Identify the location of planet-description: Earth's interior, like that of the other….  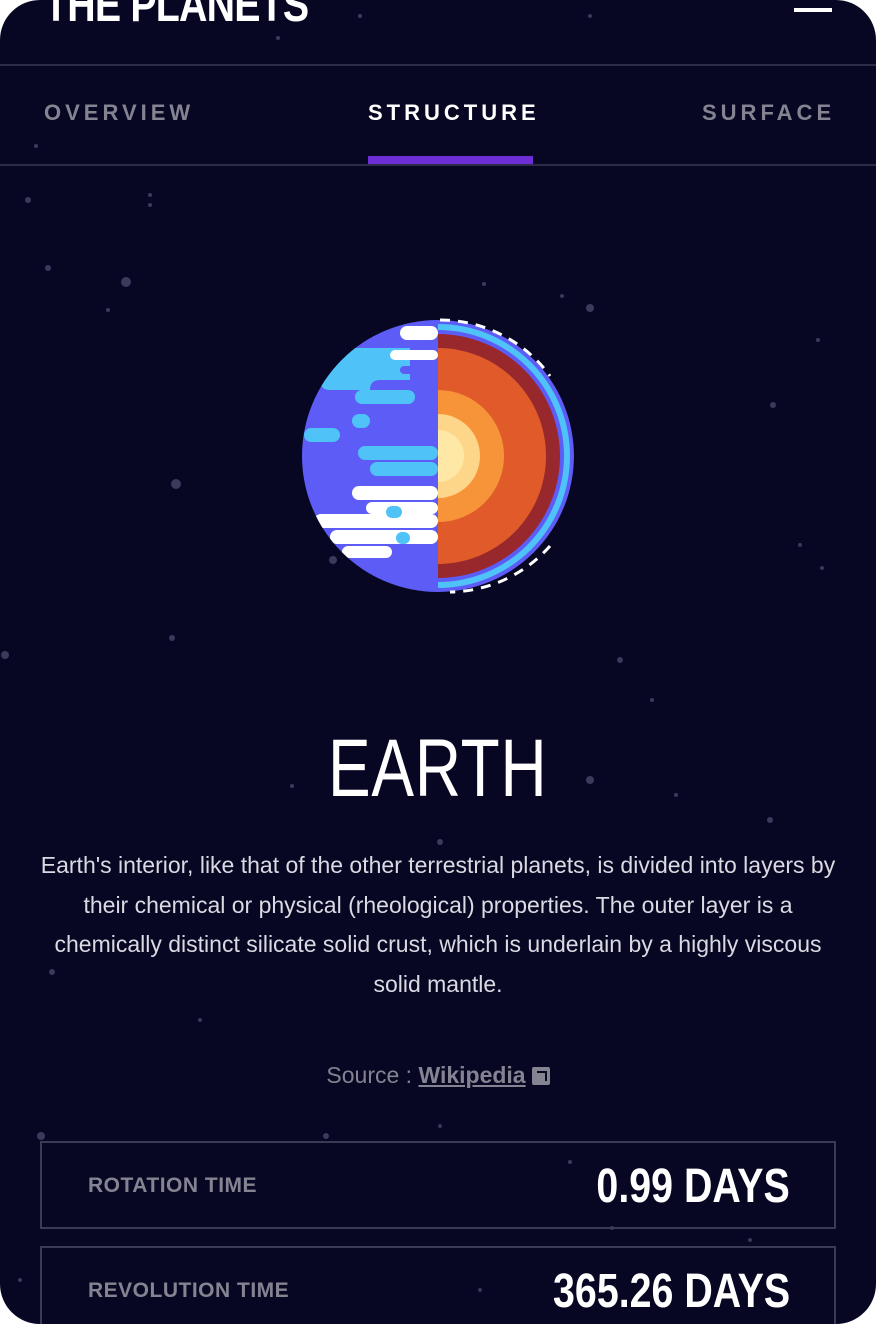
(438, 924).